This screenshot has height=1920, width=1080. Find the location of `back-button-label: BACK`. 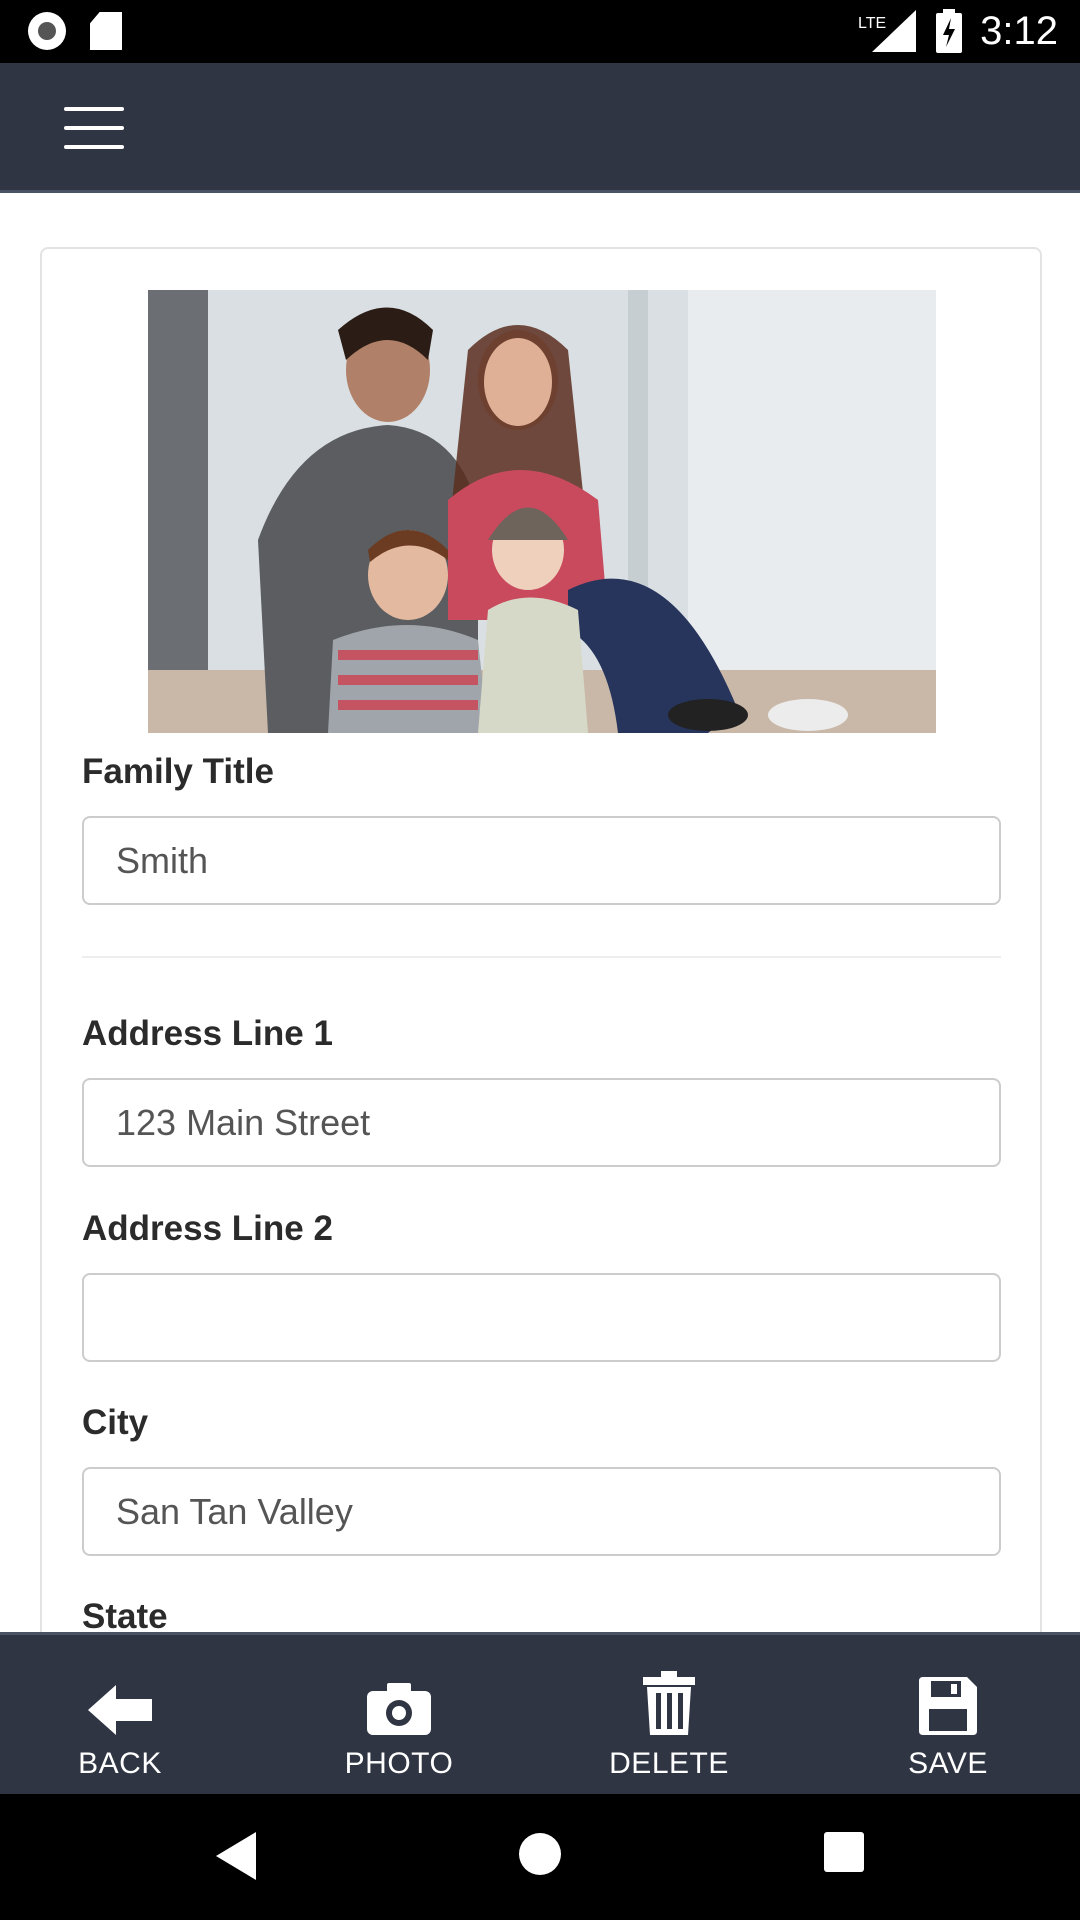

back-button-label: BACK is located at coordinates (120, 1763).